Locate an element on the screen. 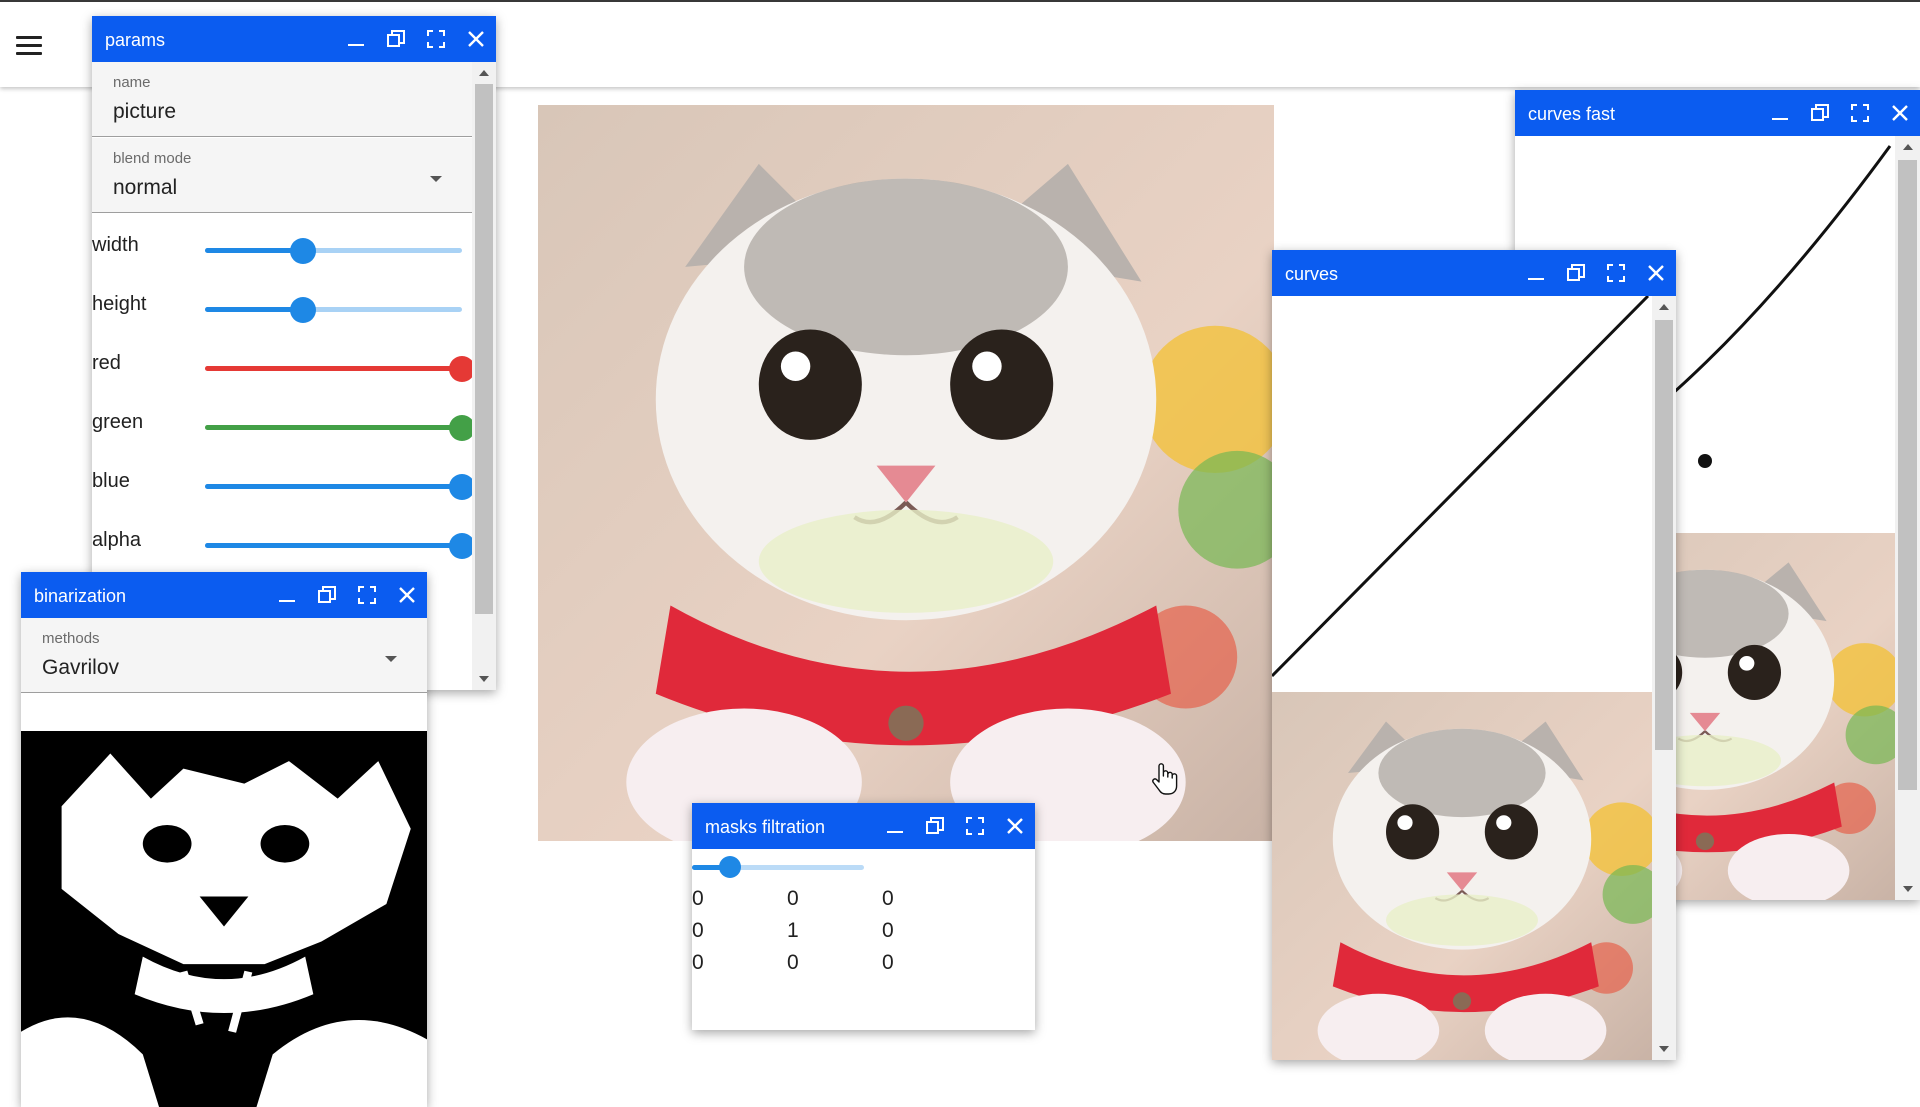 The height and width of the screenshot is (1107, 1920). binarized-image is located at coordinates (224, 919).